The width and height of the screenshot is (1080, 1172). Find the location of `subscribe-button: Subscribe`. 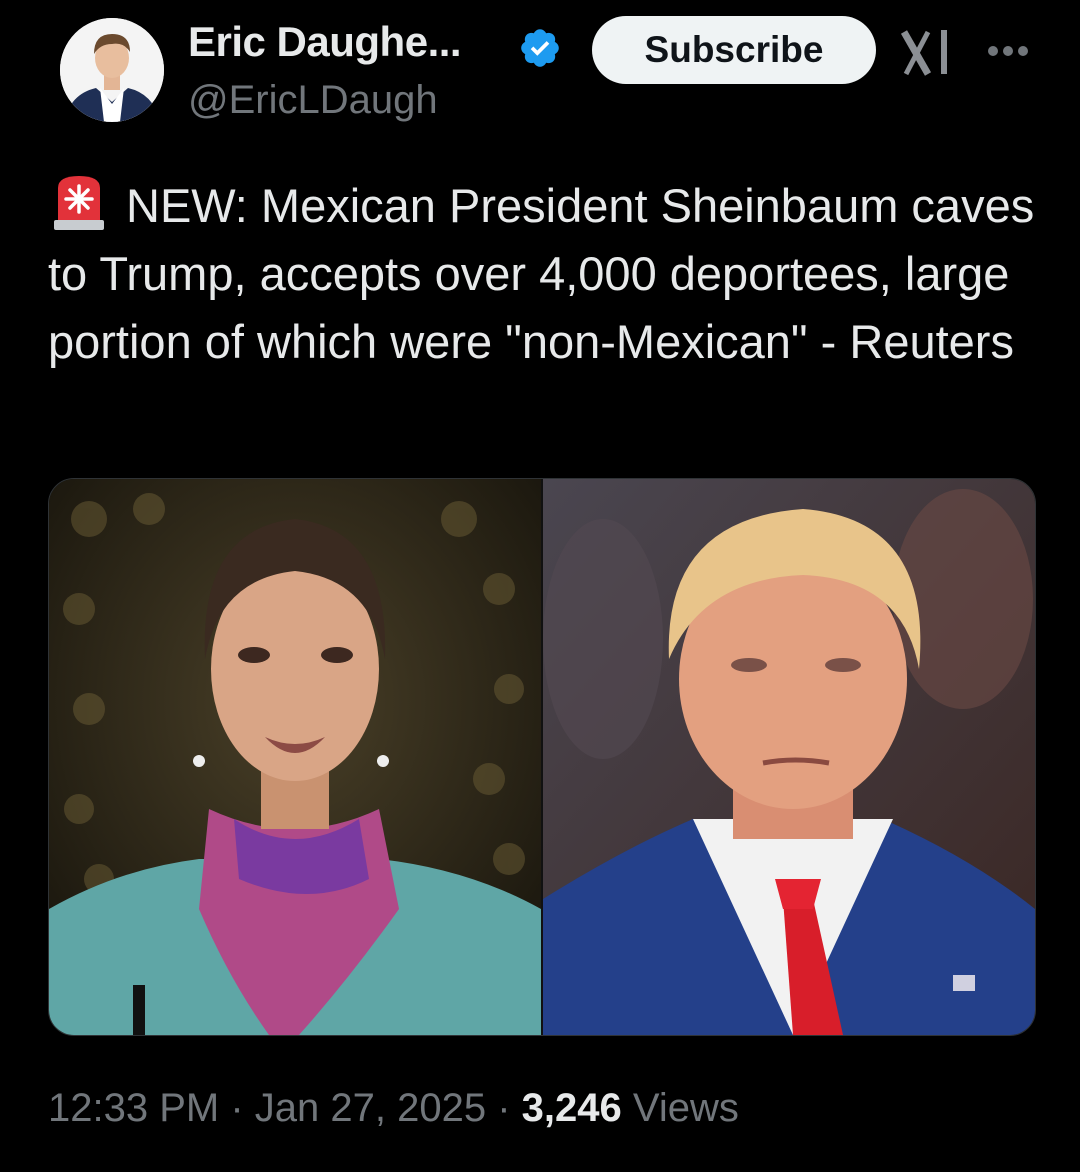

subscribe-button: Subscribe is located at coordinates (734, 50).